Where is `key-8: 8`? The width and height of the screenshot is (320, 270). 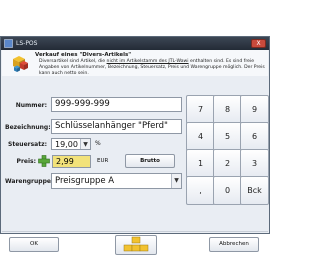 key-8: 8 is located at coordinates (227, 109).